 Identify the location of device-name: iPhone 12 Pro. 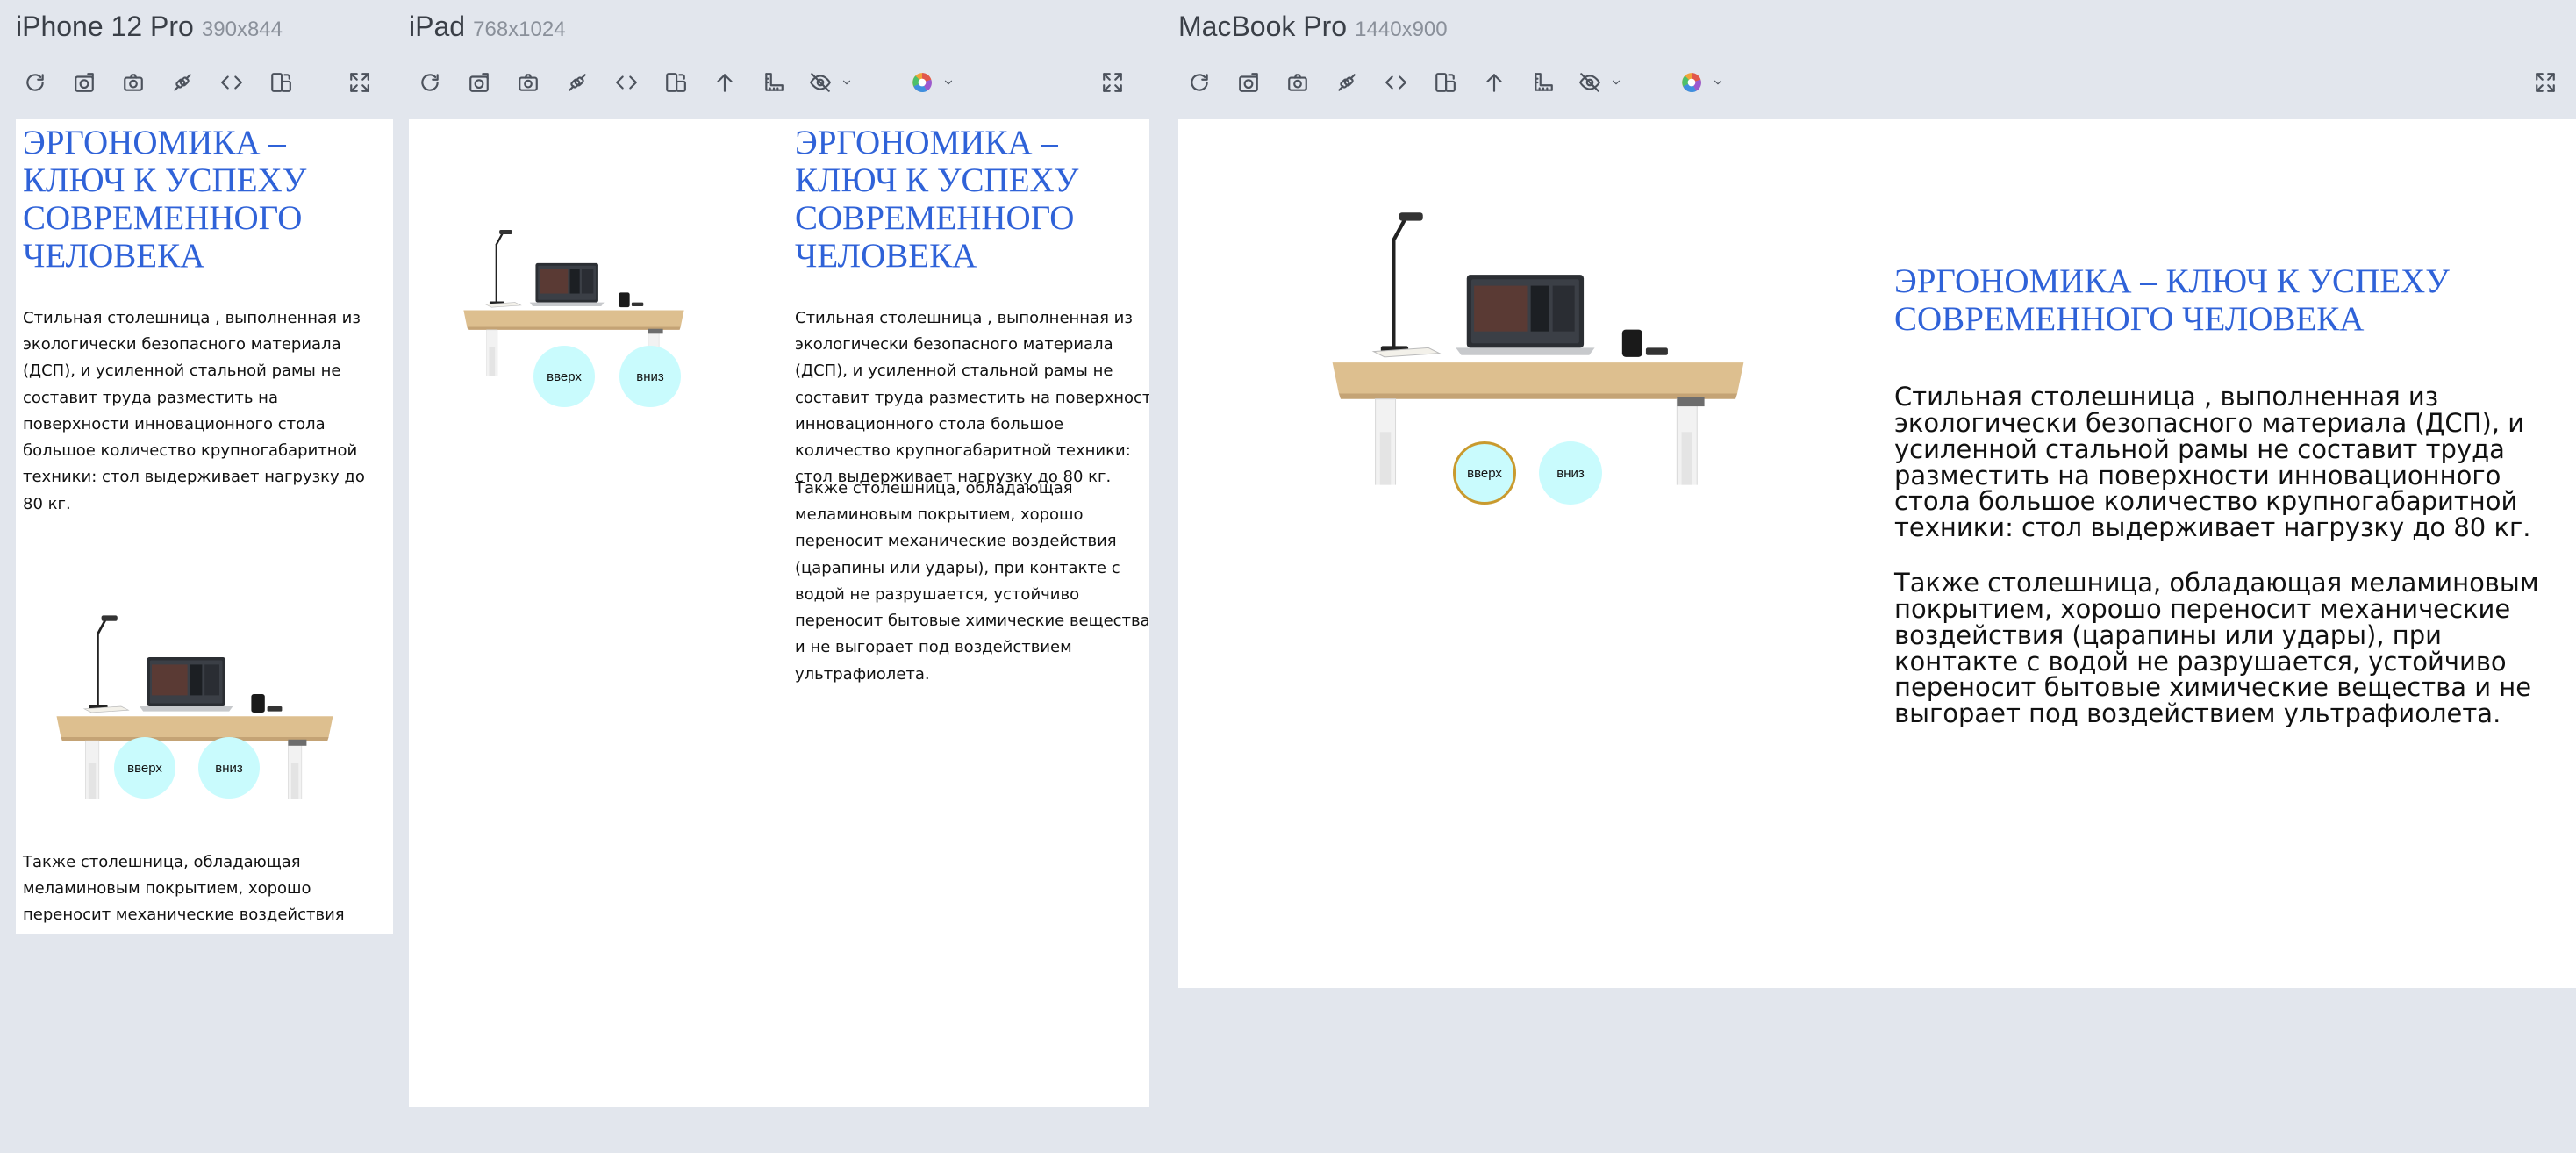
(105, 26).